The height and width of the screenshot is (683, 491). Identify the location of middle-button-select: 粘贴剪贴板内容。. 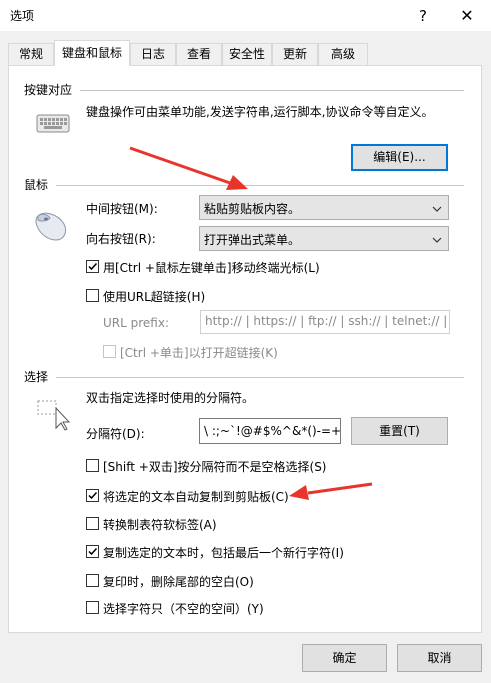
(324, 207).